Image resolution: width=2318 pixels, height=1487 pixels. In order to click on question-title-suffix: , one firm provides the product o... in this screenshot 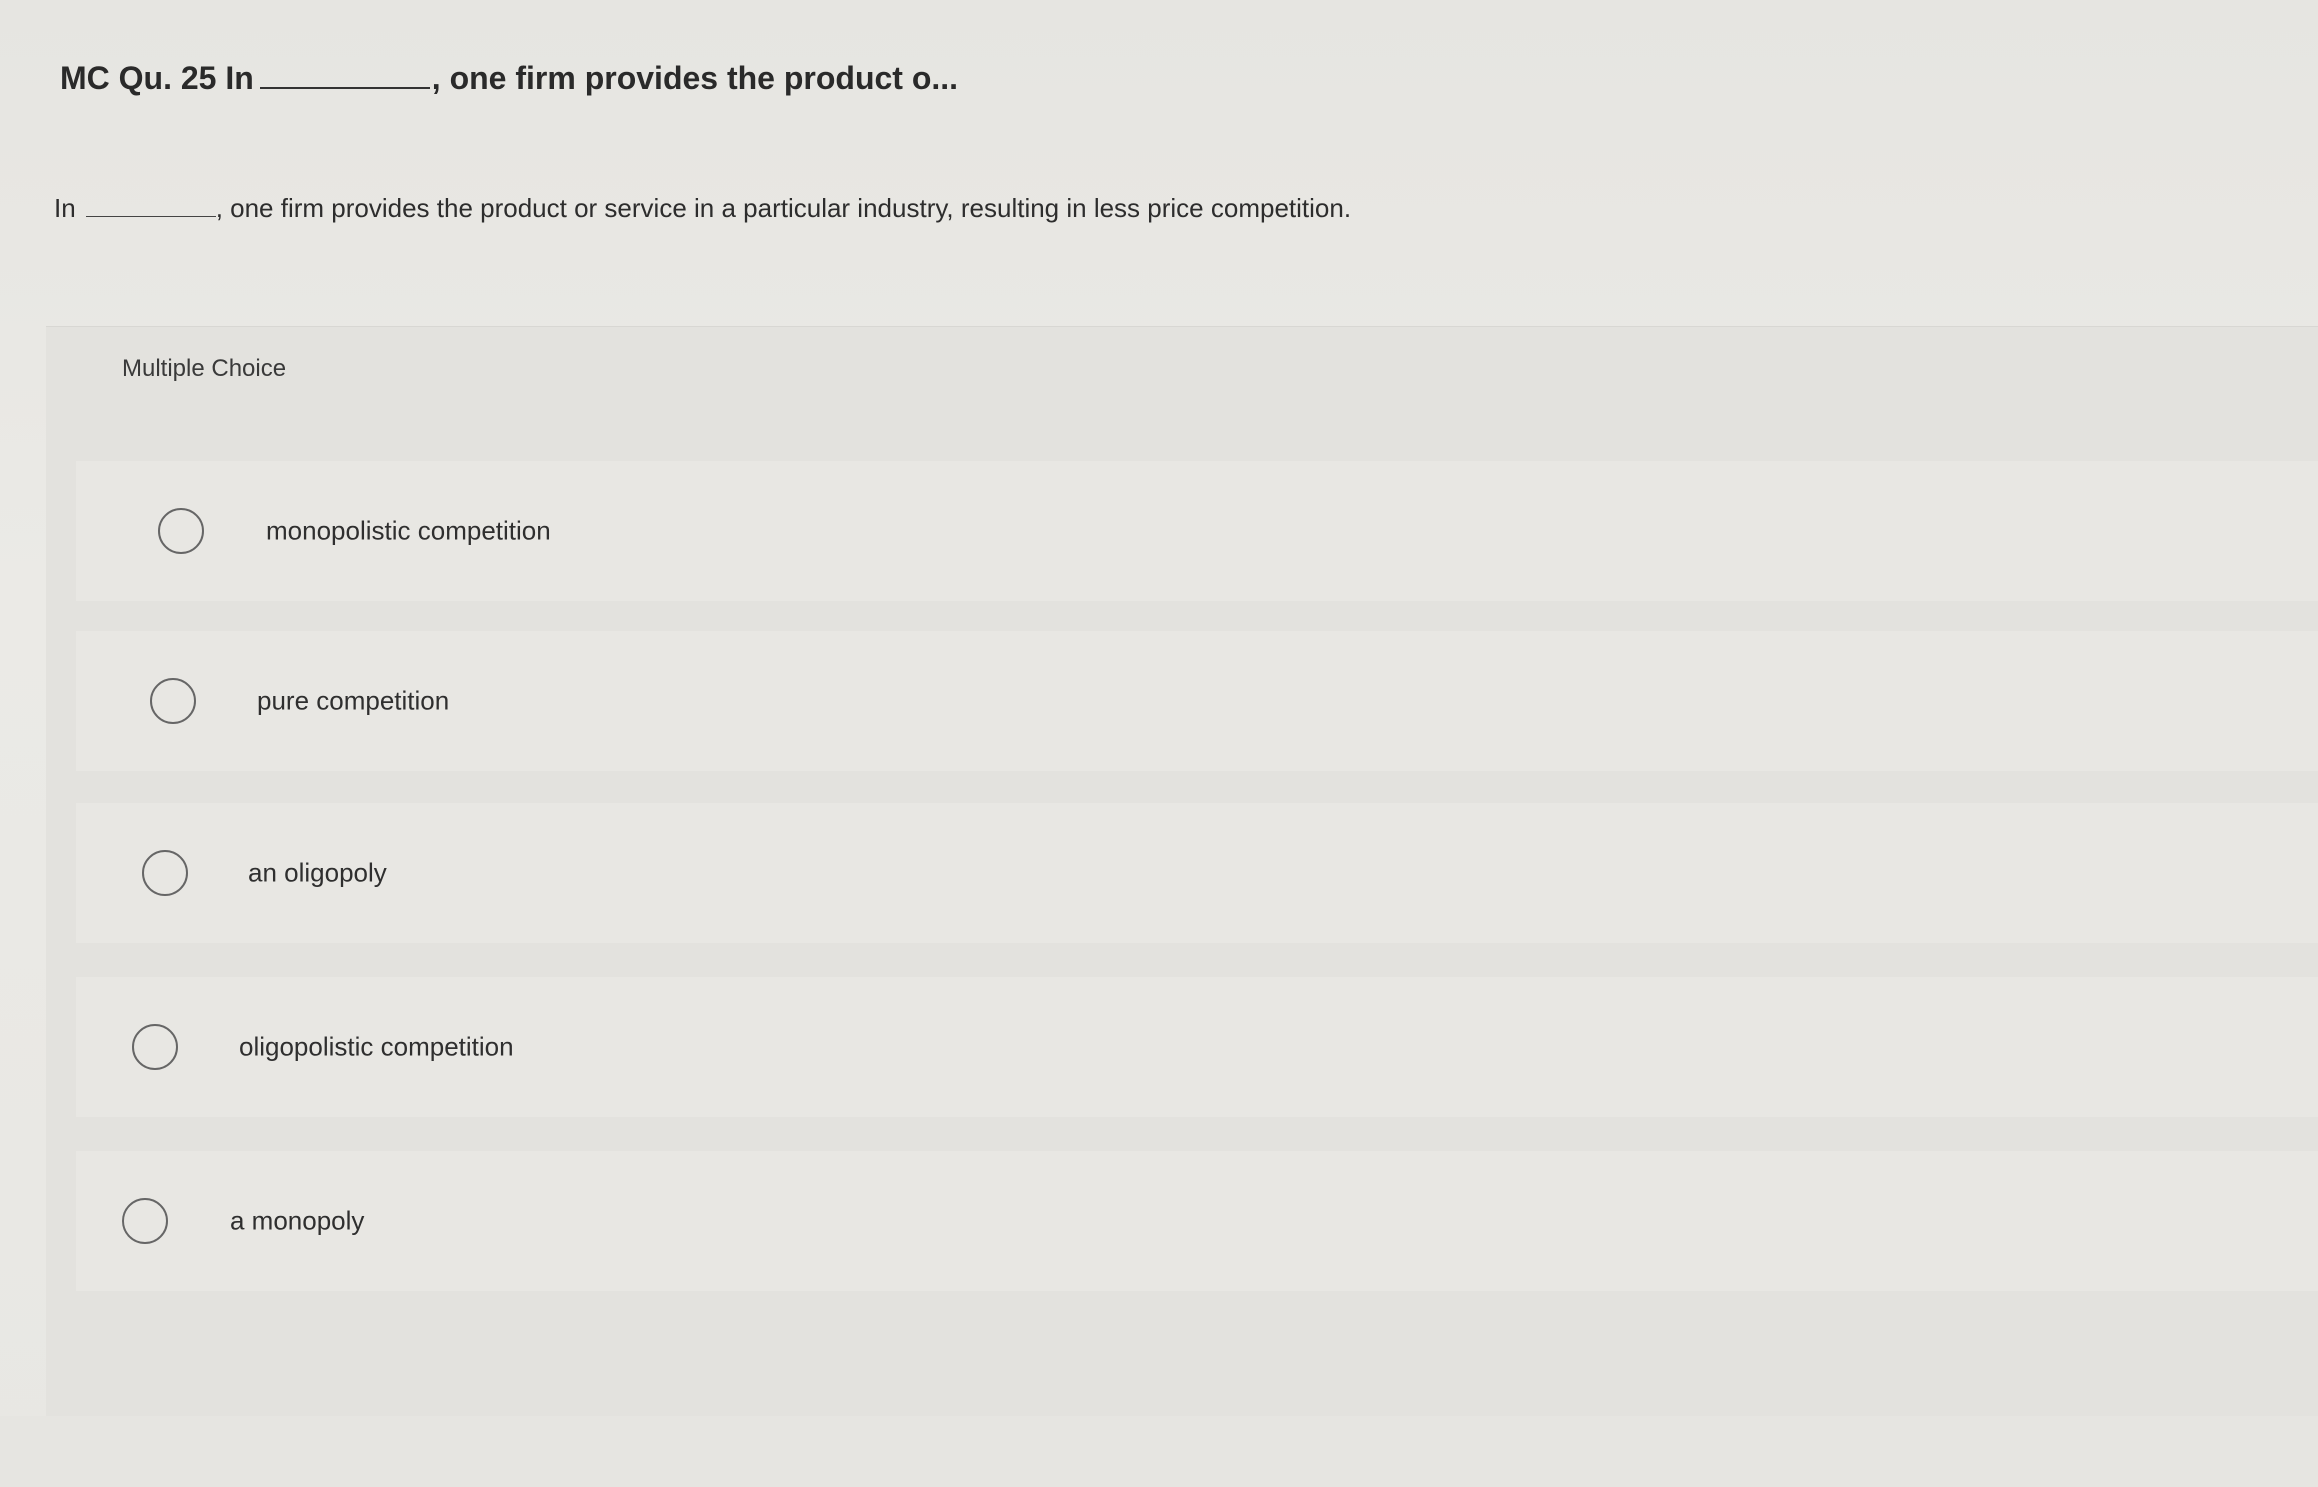, I will do `click(695, 78)`.